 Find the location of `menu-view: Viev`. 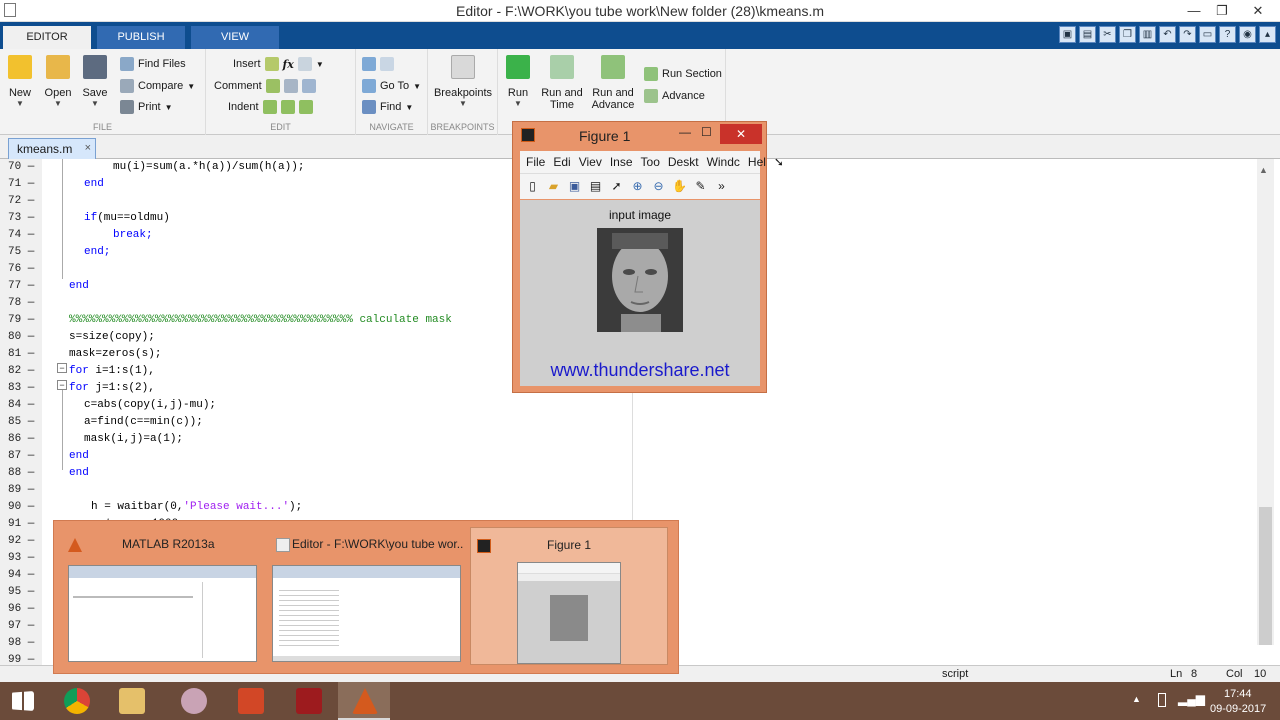

menu-view: Viev is located at coordinates (590, 162).